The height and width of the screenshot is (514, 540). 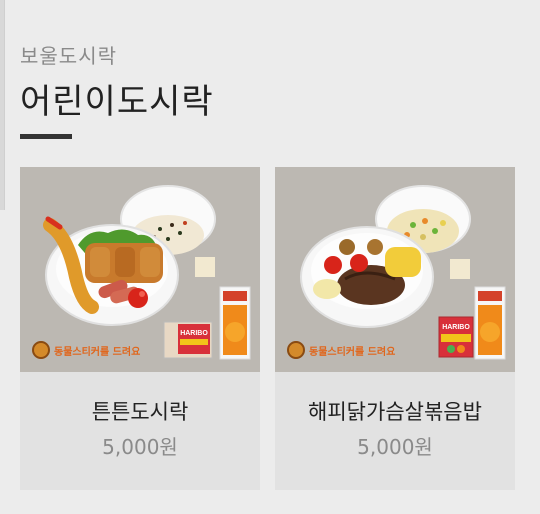 I want to click on left-edge-divider, so click(x=2, y=105).